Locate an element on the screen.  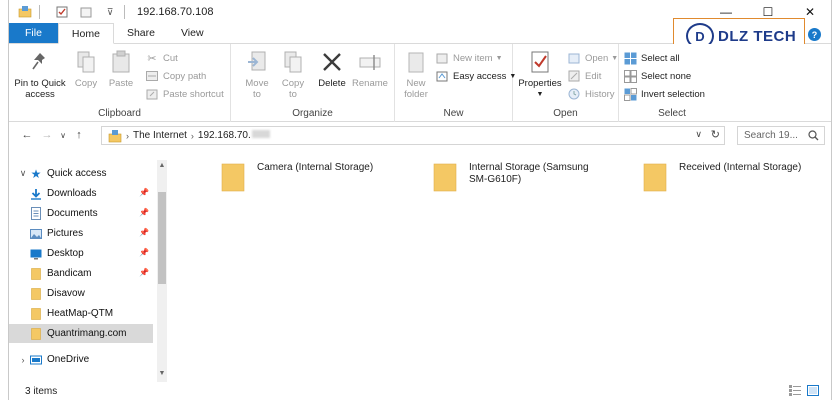
refresh-icon: ↻ is located at coordinates (715, 134).